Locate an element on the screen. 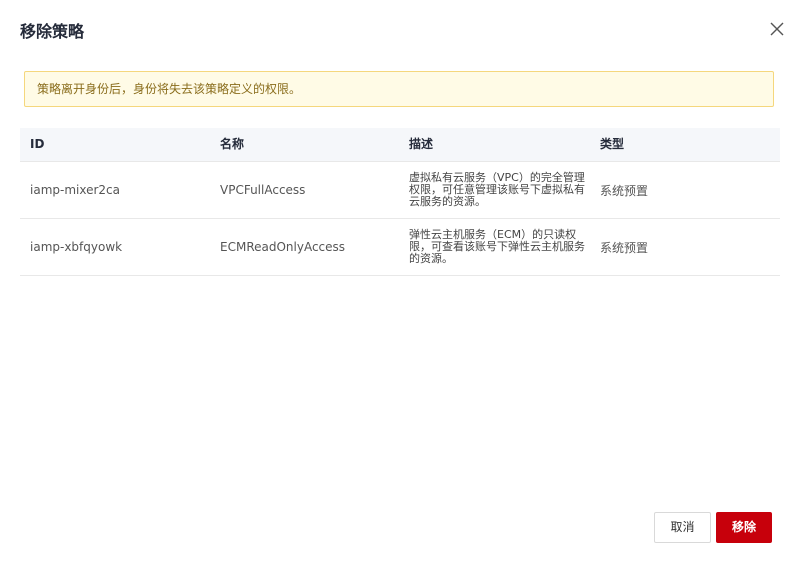 The image size is (798, 581). cell-description: 虚拟私有云服务（VPC）的完全管理权限，可任意管理该账号下虚拟私有云服务的资源。 is located at coordinates (497, 189).